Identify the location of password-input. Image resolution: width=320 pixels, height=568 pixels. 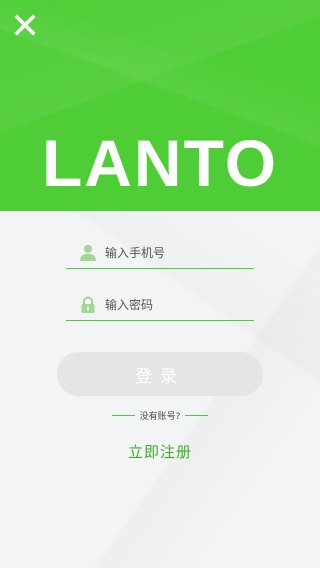
(177, 305).